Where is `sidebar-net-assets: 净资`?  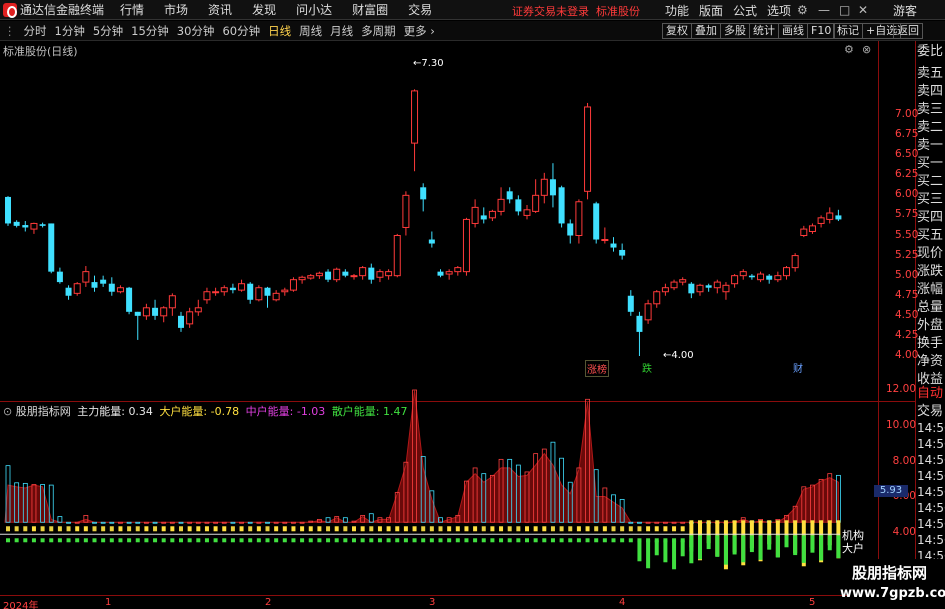 sidebar-net-assets: 净资 is located at coordinates (931, 362).